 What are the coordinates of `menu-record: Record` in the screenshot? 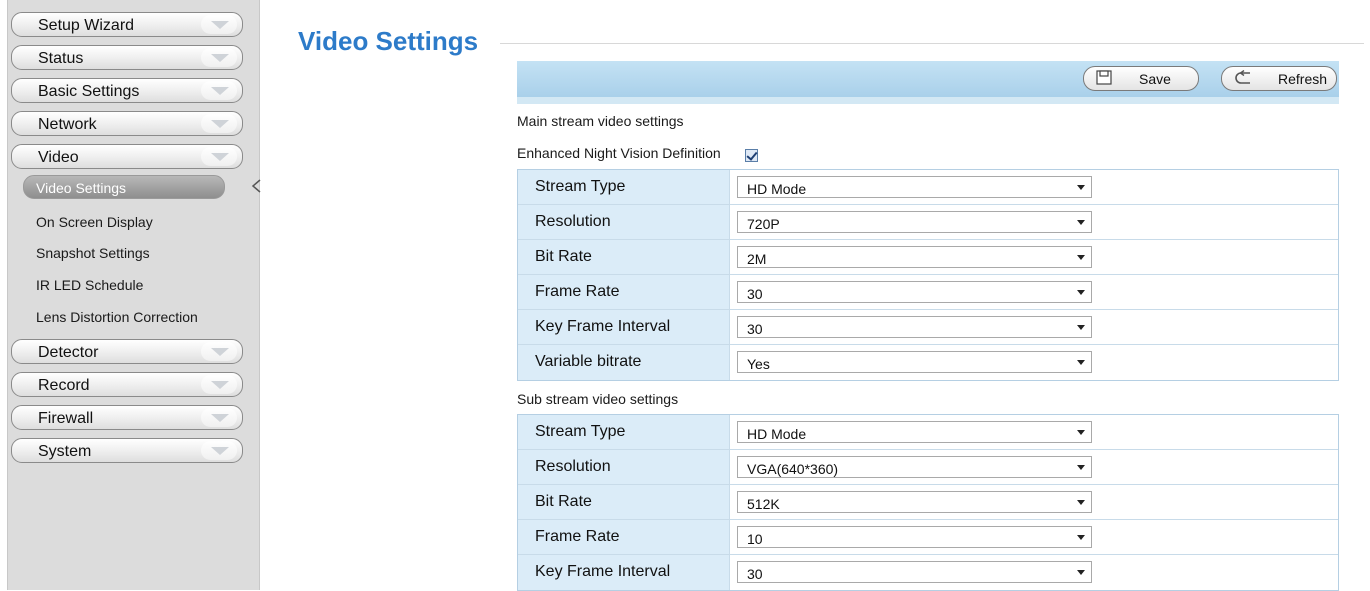 It's located at (127, 384).